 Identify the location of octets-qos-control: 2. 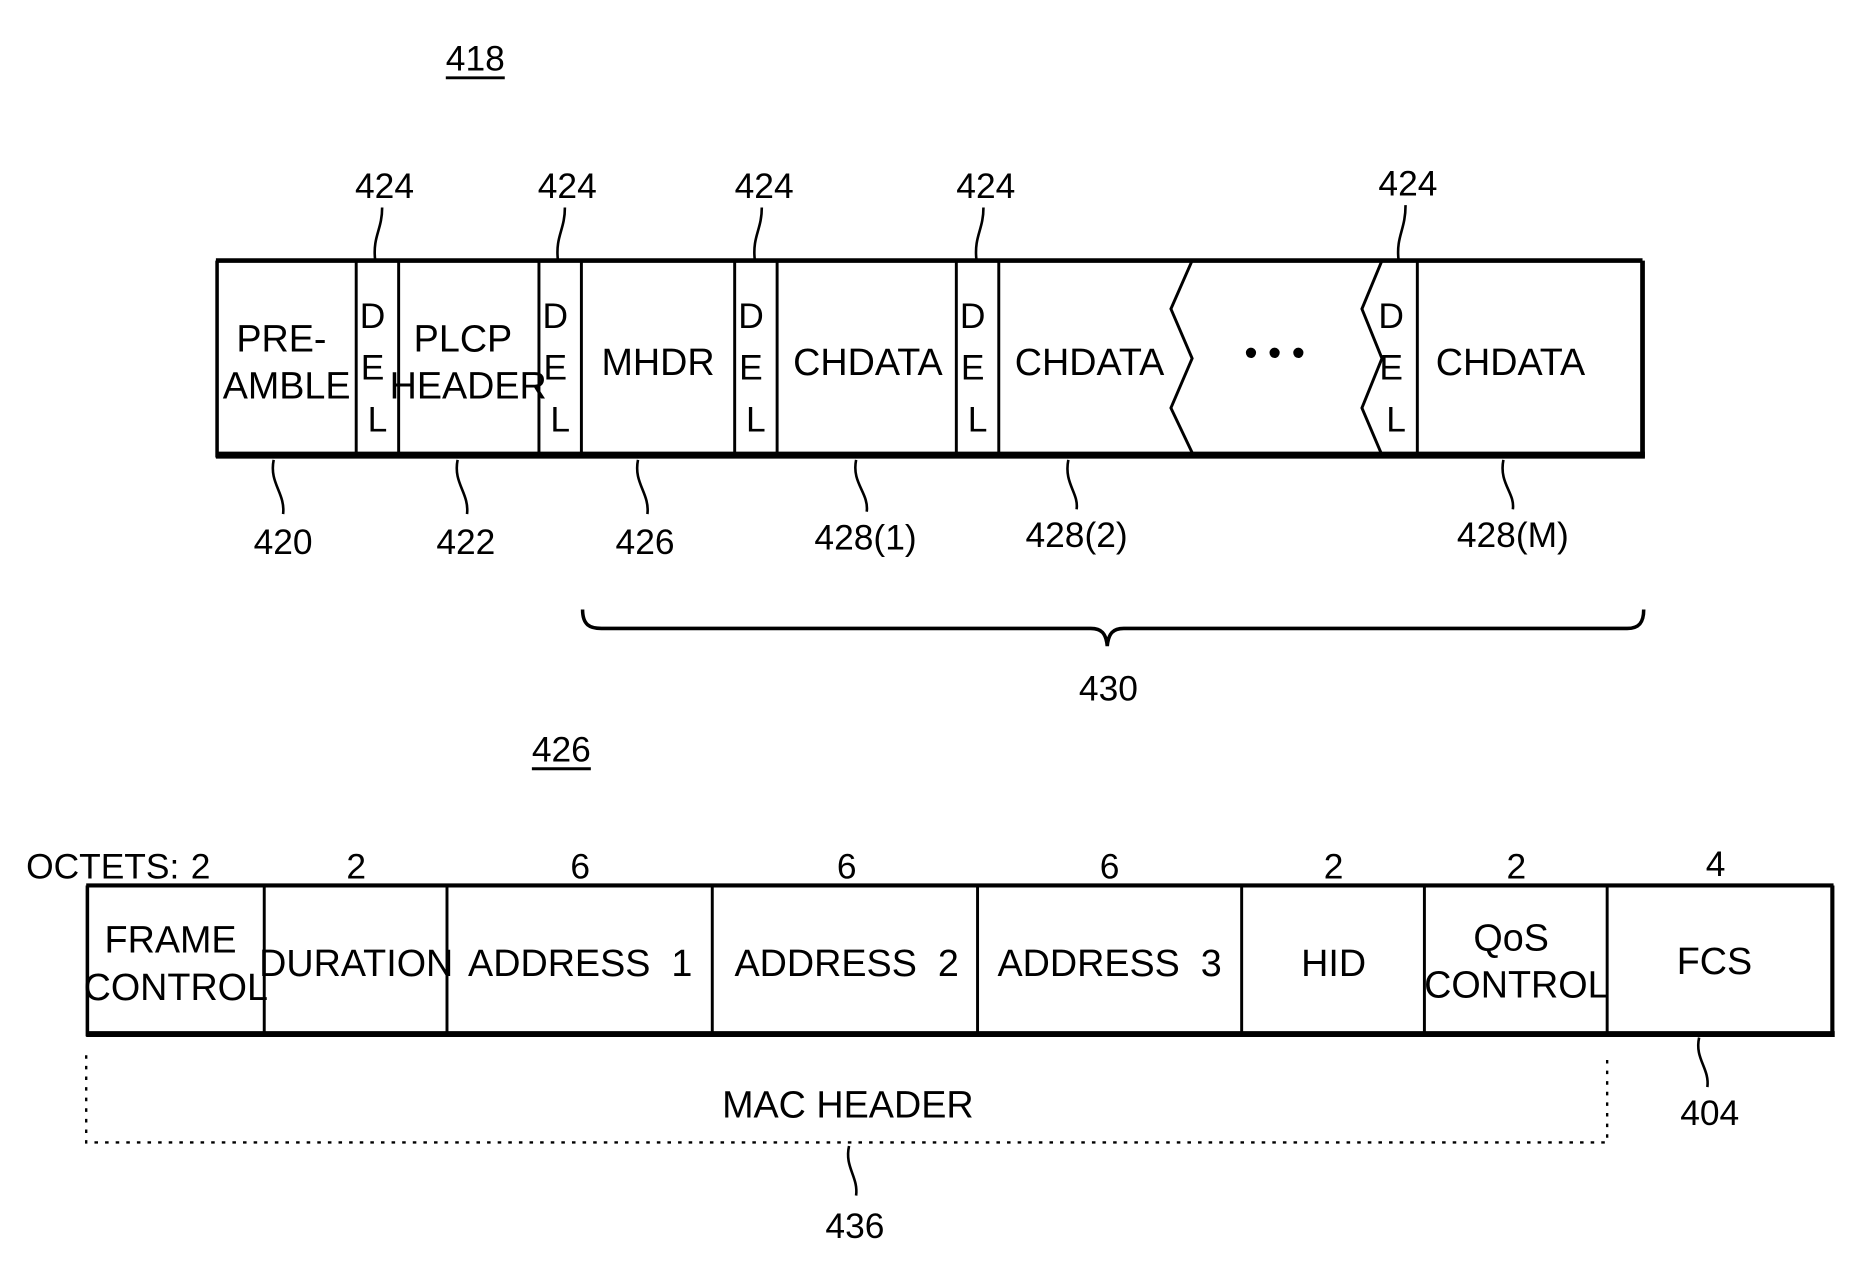
(1517, 866).